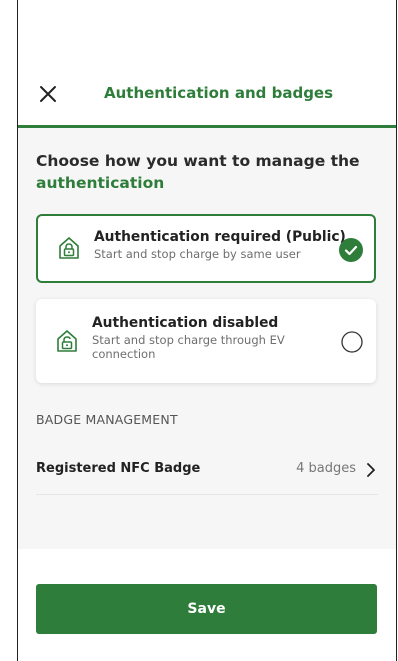  What do you see at coordinates (197, 254) in the screenshot?
I see `option-description: Start and stop charge by same user` at bounding box center [197, 254].